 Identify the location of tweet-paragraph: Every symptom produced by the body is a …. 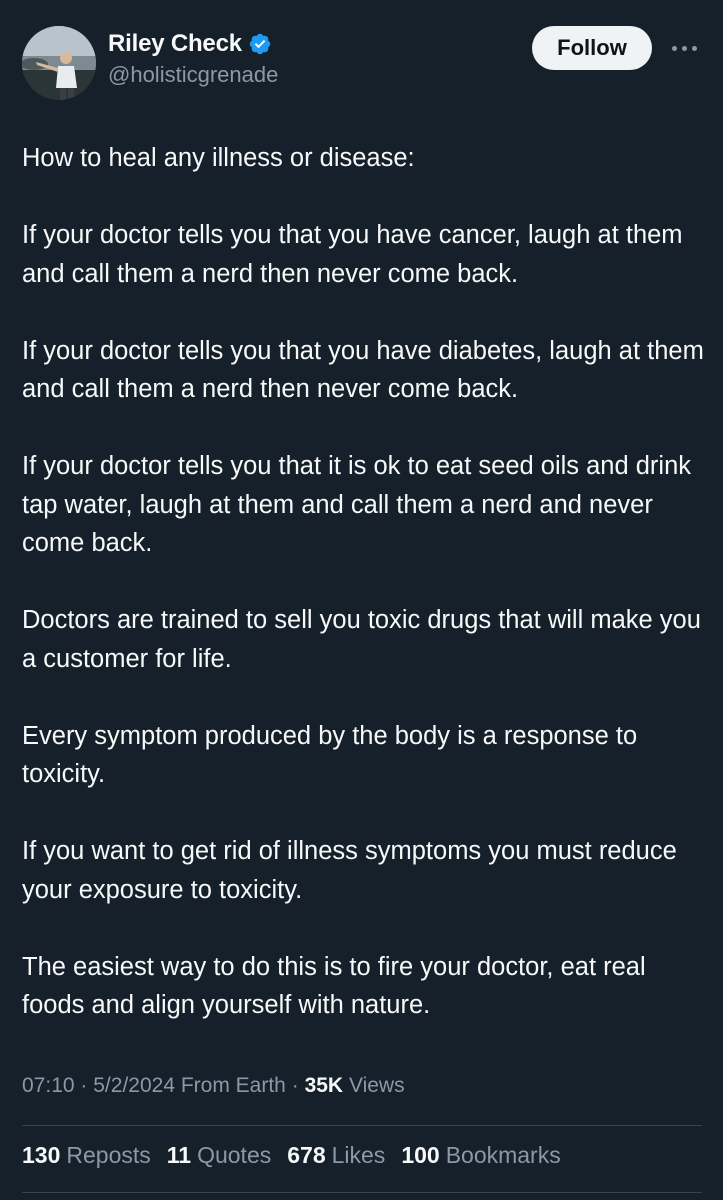
(330, 755).